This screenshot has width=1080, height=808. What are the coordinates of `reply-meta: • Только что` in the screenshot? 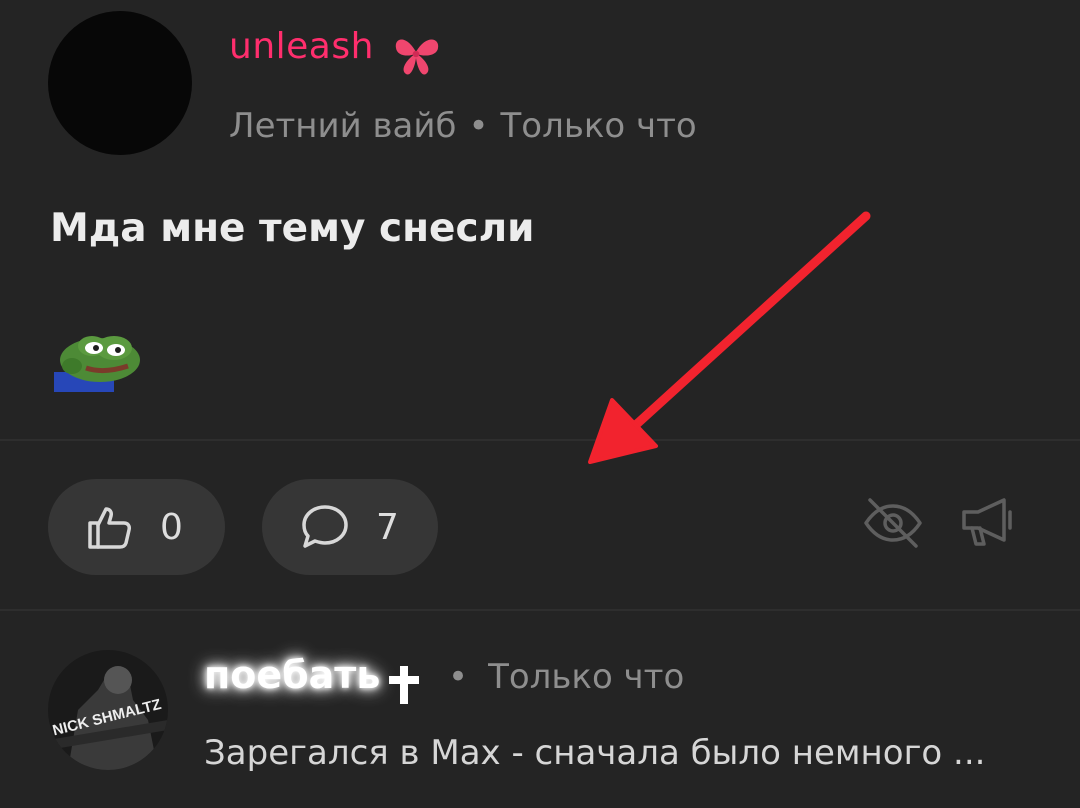 It's located at (566, 677).